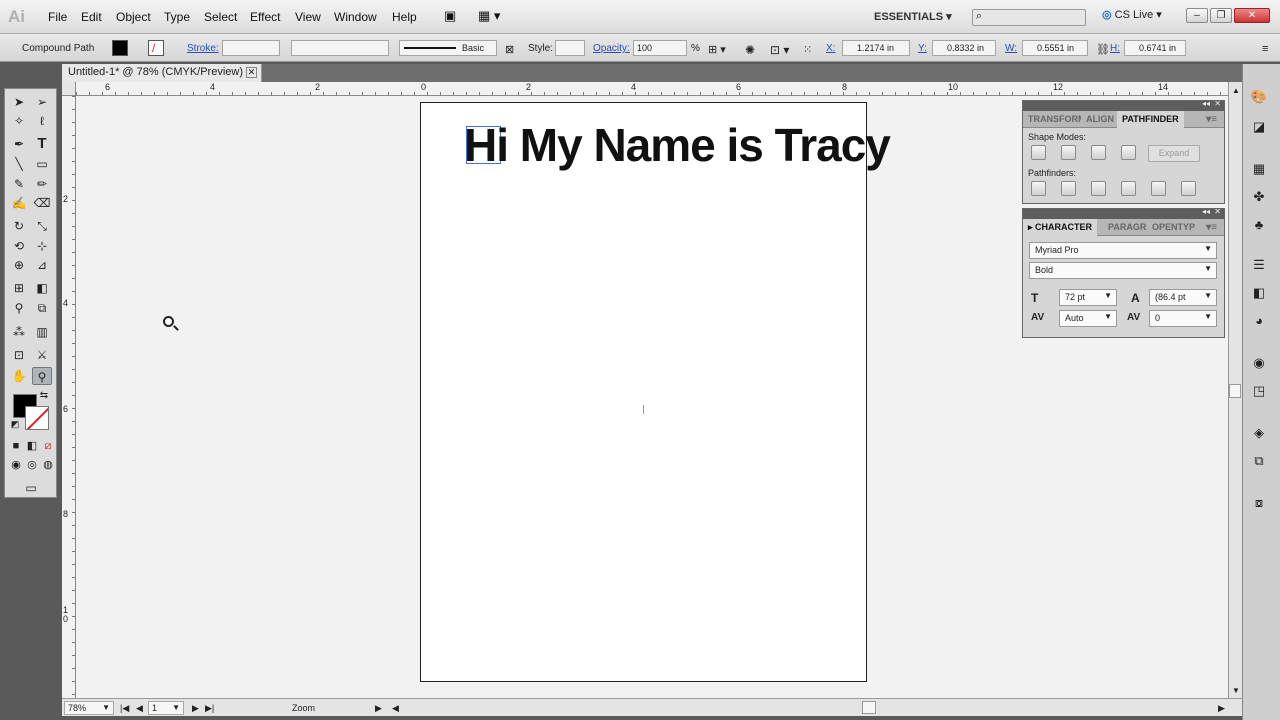  What do you see at coordinates (42, 184) in the screenshot?
I see `pencil-tool-icon: ✏` at bounding box center [42, 184].